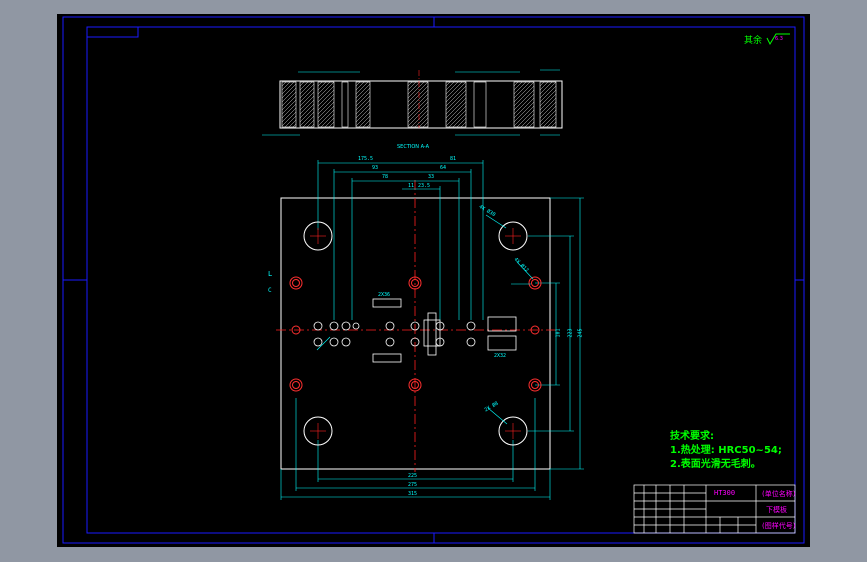 The height and width of the screenshot is (562, 867). What do you see at coordinates (413, 476) in the screenshot?
I see `dim-bottom-0: 225` at bounding box center [413, 476].